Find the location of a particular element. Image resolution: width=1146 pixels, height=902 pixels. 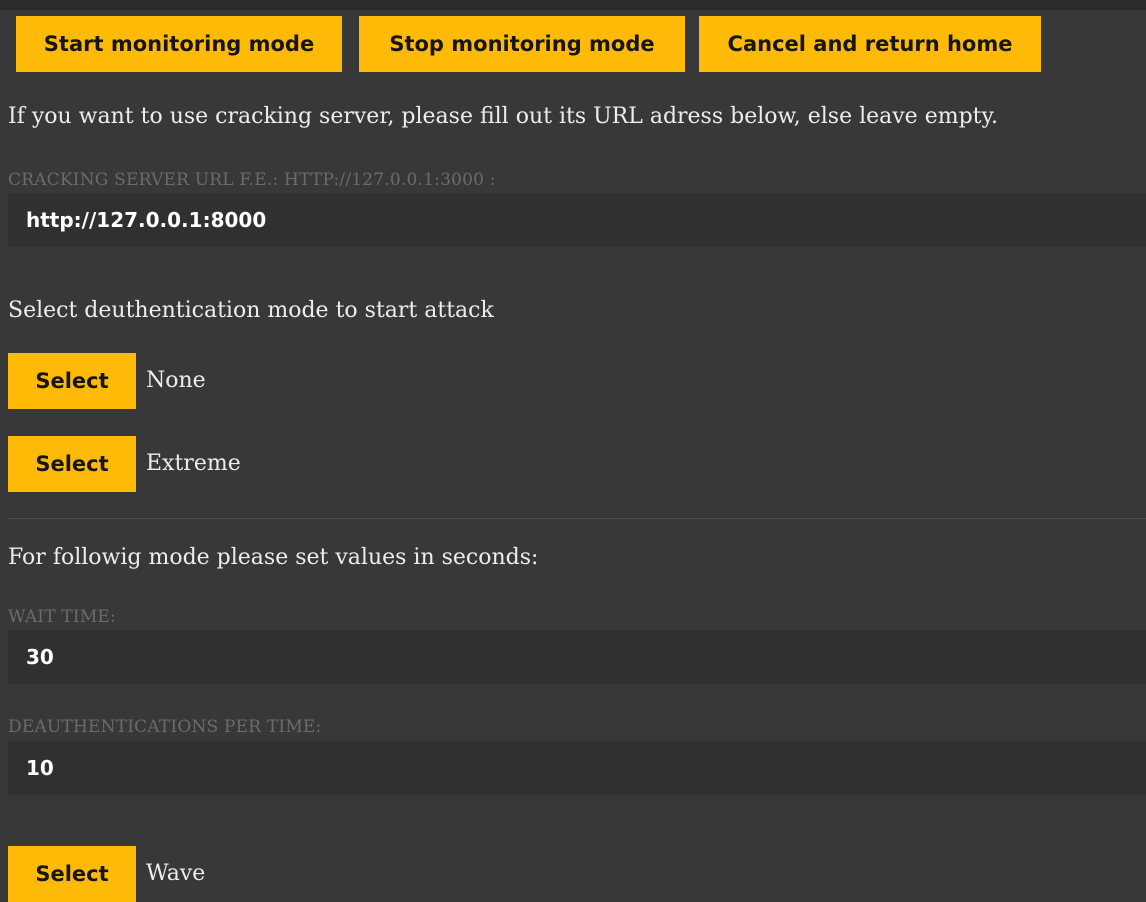

wait-time-input: 30 is located at coordinates (577, 657).